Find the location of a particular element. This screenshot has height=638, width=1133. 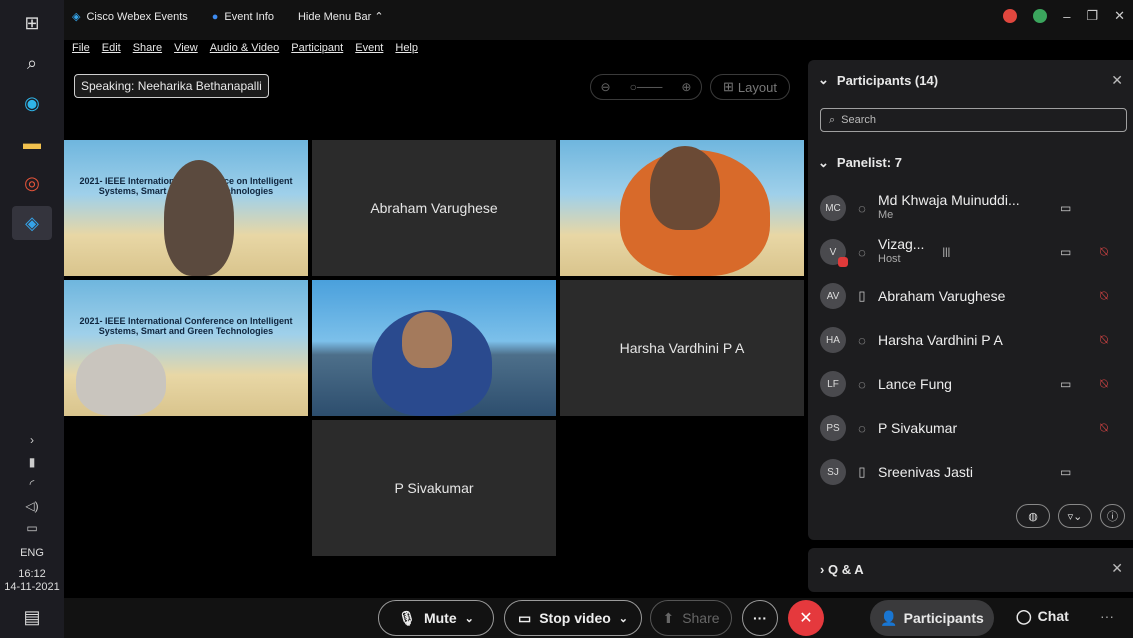

webex-app-icon: ◈ is located at coordinates (32, 223).